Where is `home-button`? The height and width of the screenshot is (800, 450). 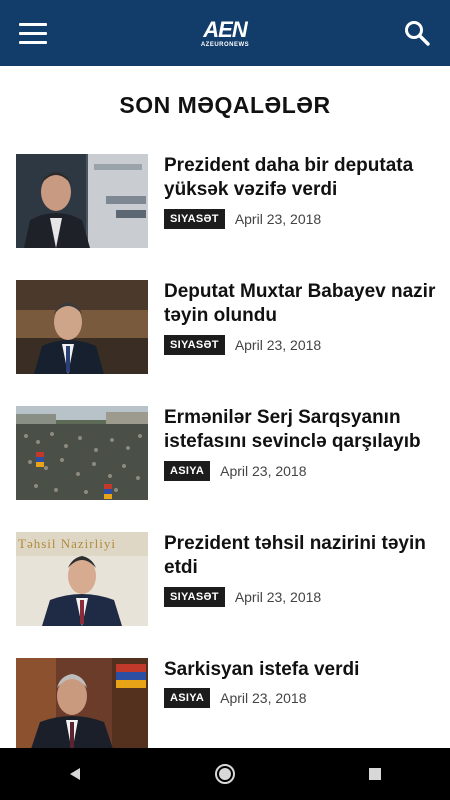
home-button is located at coordinates (225, 774).